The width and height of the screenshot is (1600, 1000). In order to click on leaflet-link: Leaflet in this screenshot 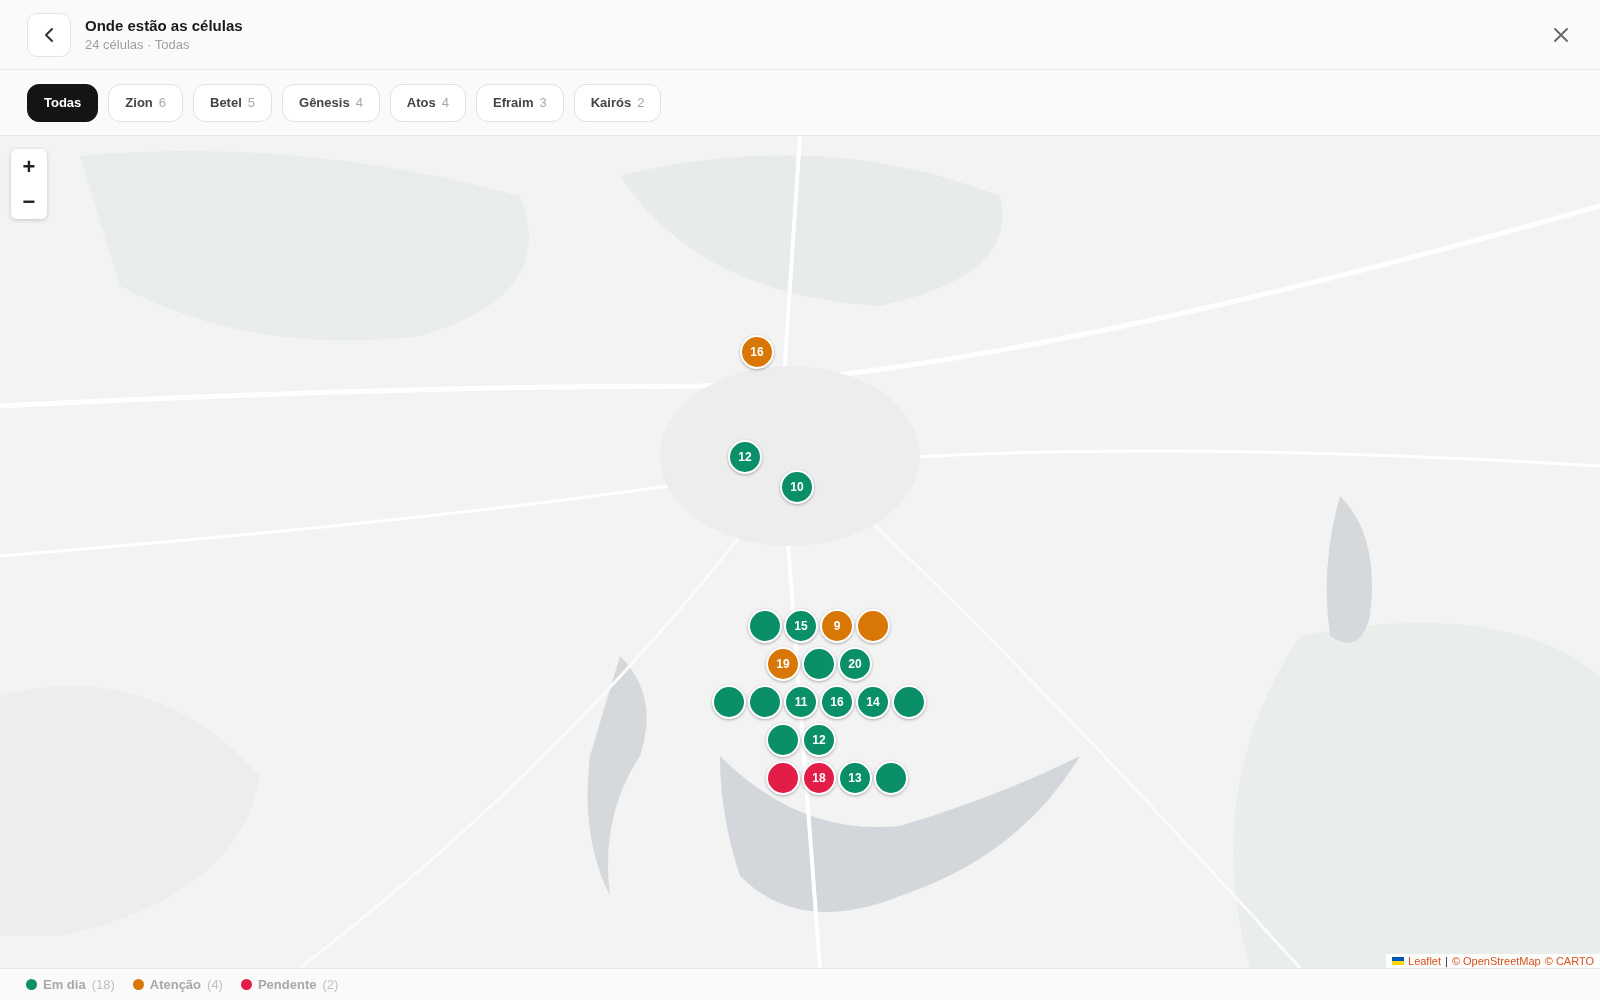, I will do `click(1425, 961)`.